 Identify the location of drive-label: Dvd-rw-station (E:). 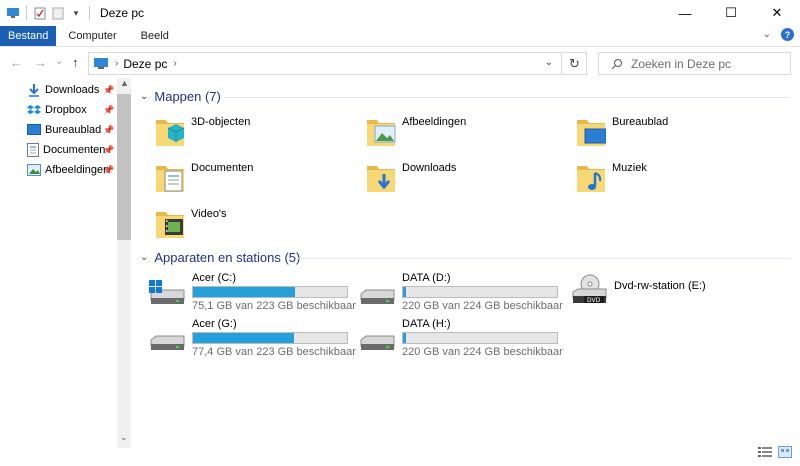
(660, 286).